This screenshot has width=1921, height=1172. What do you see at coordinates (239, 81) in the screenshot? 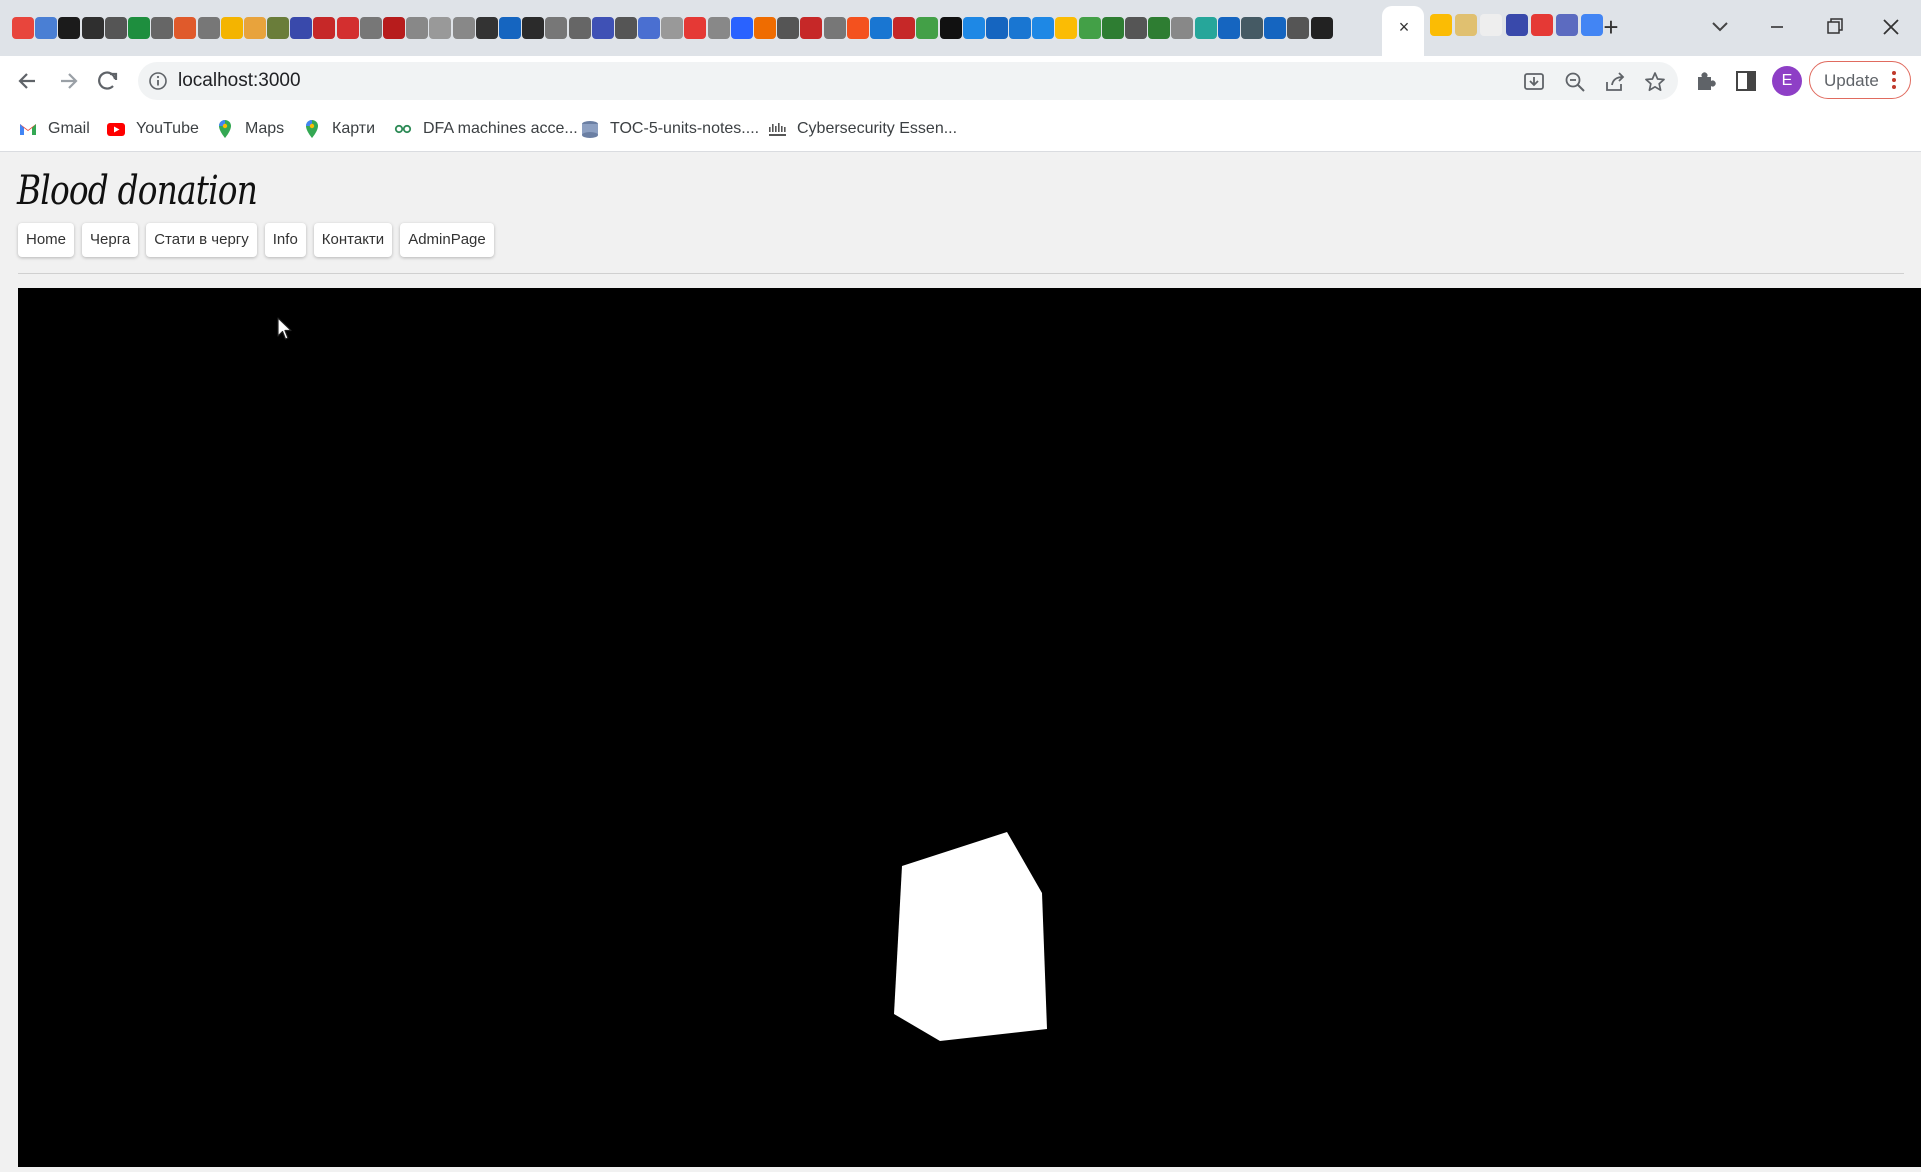
I see `address-text: localhost:3000` at bounding box center [239, 81].